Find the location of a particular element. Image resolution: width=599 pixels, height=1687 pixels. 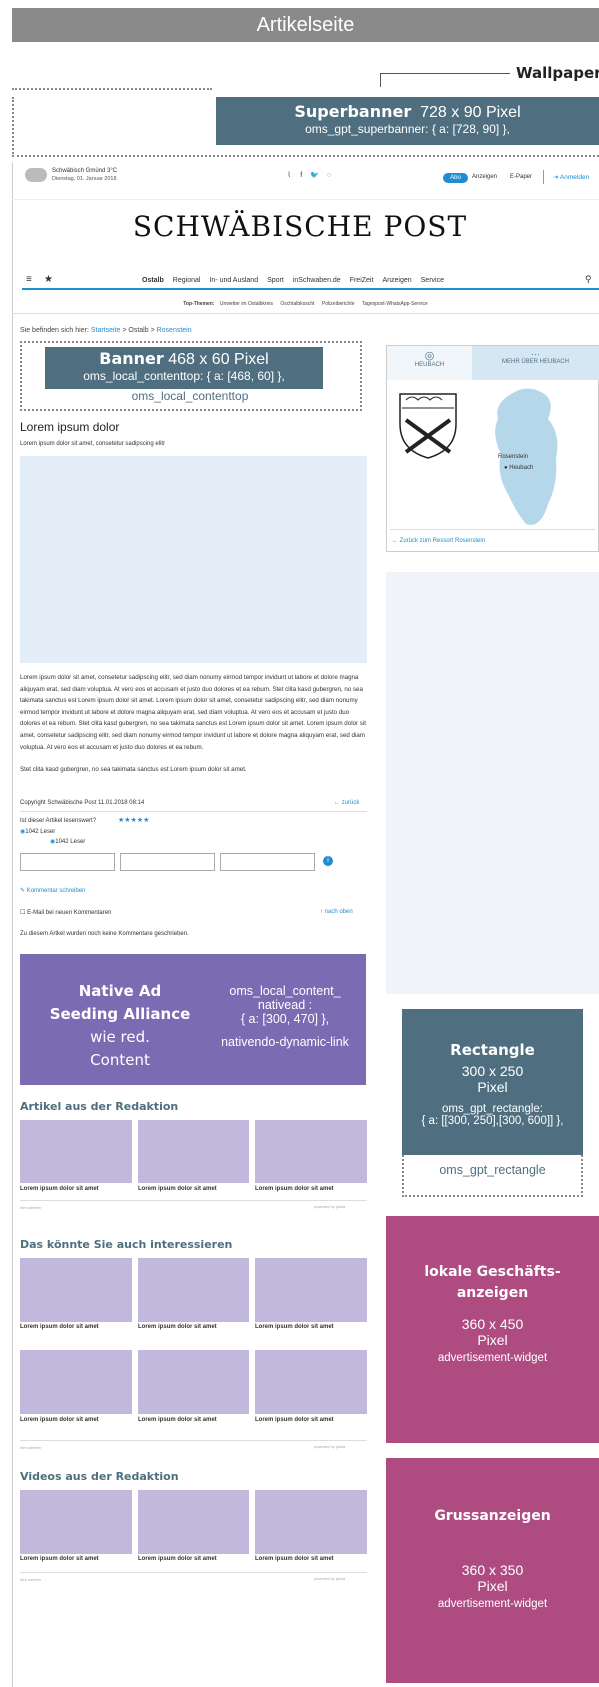

nav-underline is located at coordinates (310, 289).